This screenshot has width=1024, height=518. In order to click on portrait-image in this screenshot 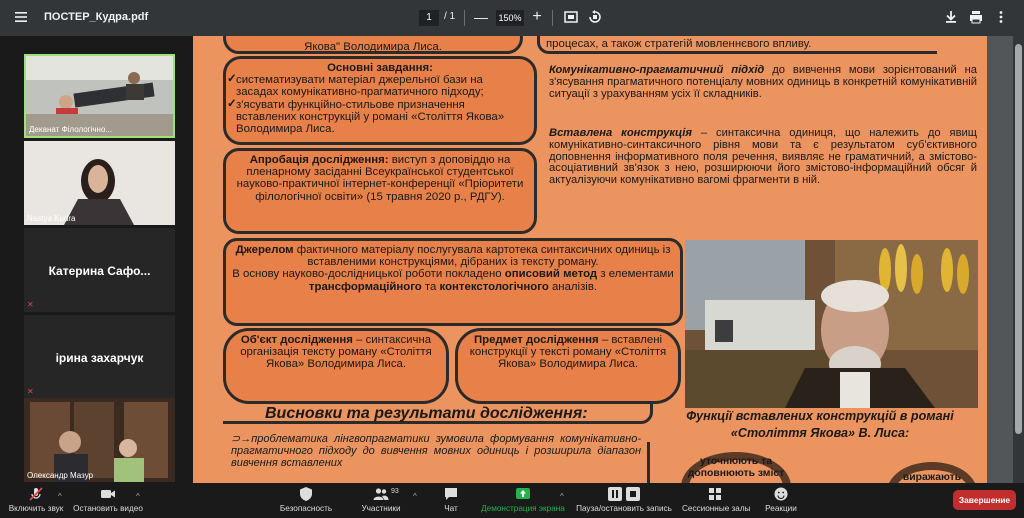, I will do `click(831, 324)`.